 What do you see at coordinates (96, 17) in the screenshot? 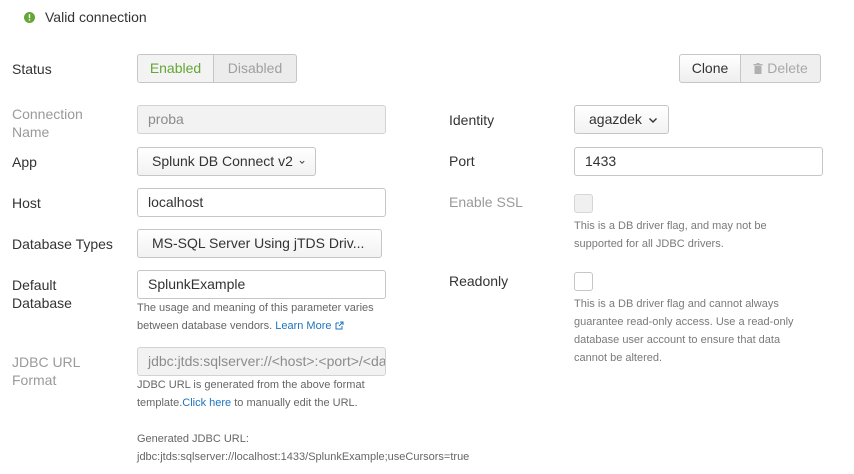
I see `connection-status-text: Valid connection` at bounding box center [96, 17].